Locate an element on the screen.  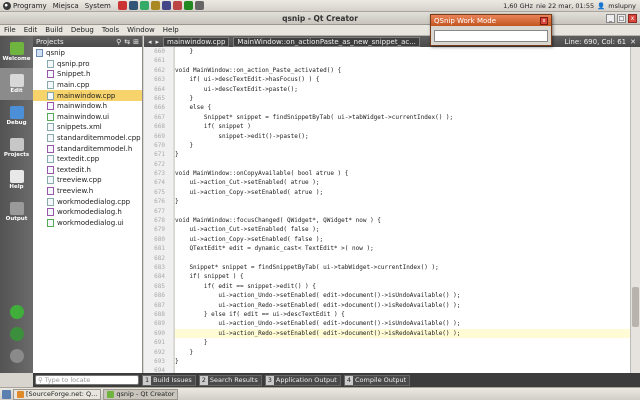
close-editor-icon: ✕ is located at coordinates (633, 42).